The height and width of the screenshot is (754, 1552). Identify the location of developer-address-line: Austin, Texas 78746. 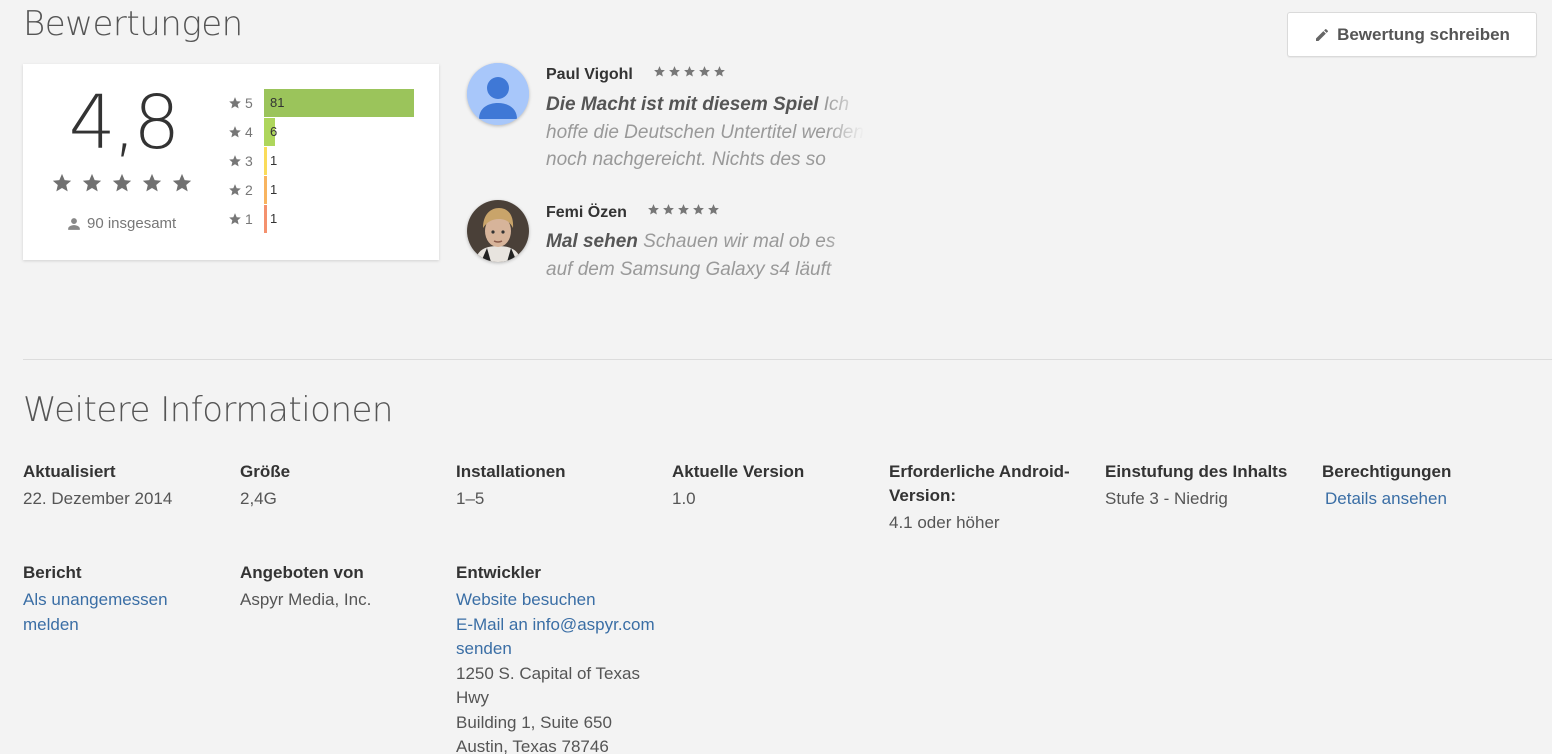
(532, 745).